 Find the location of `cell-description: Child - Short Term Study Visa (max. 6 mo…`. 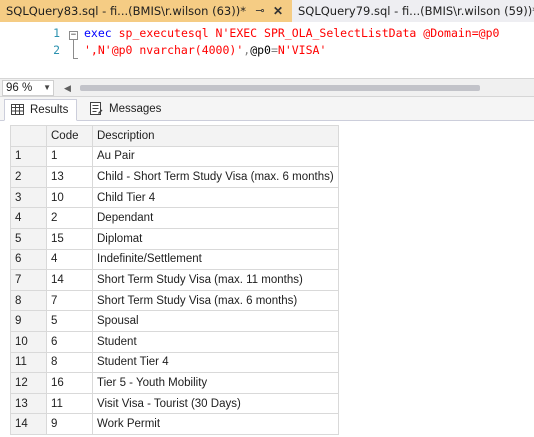

cell-description: Child - Short Term Study Visa (max. 6 mo… is located at coordinates (215, 177).